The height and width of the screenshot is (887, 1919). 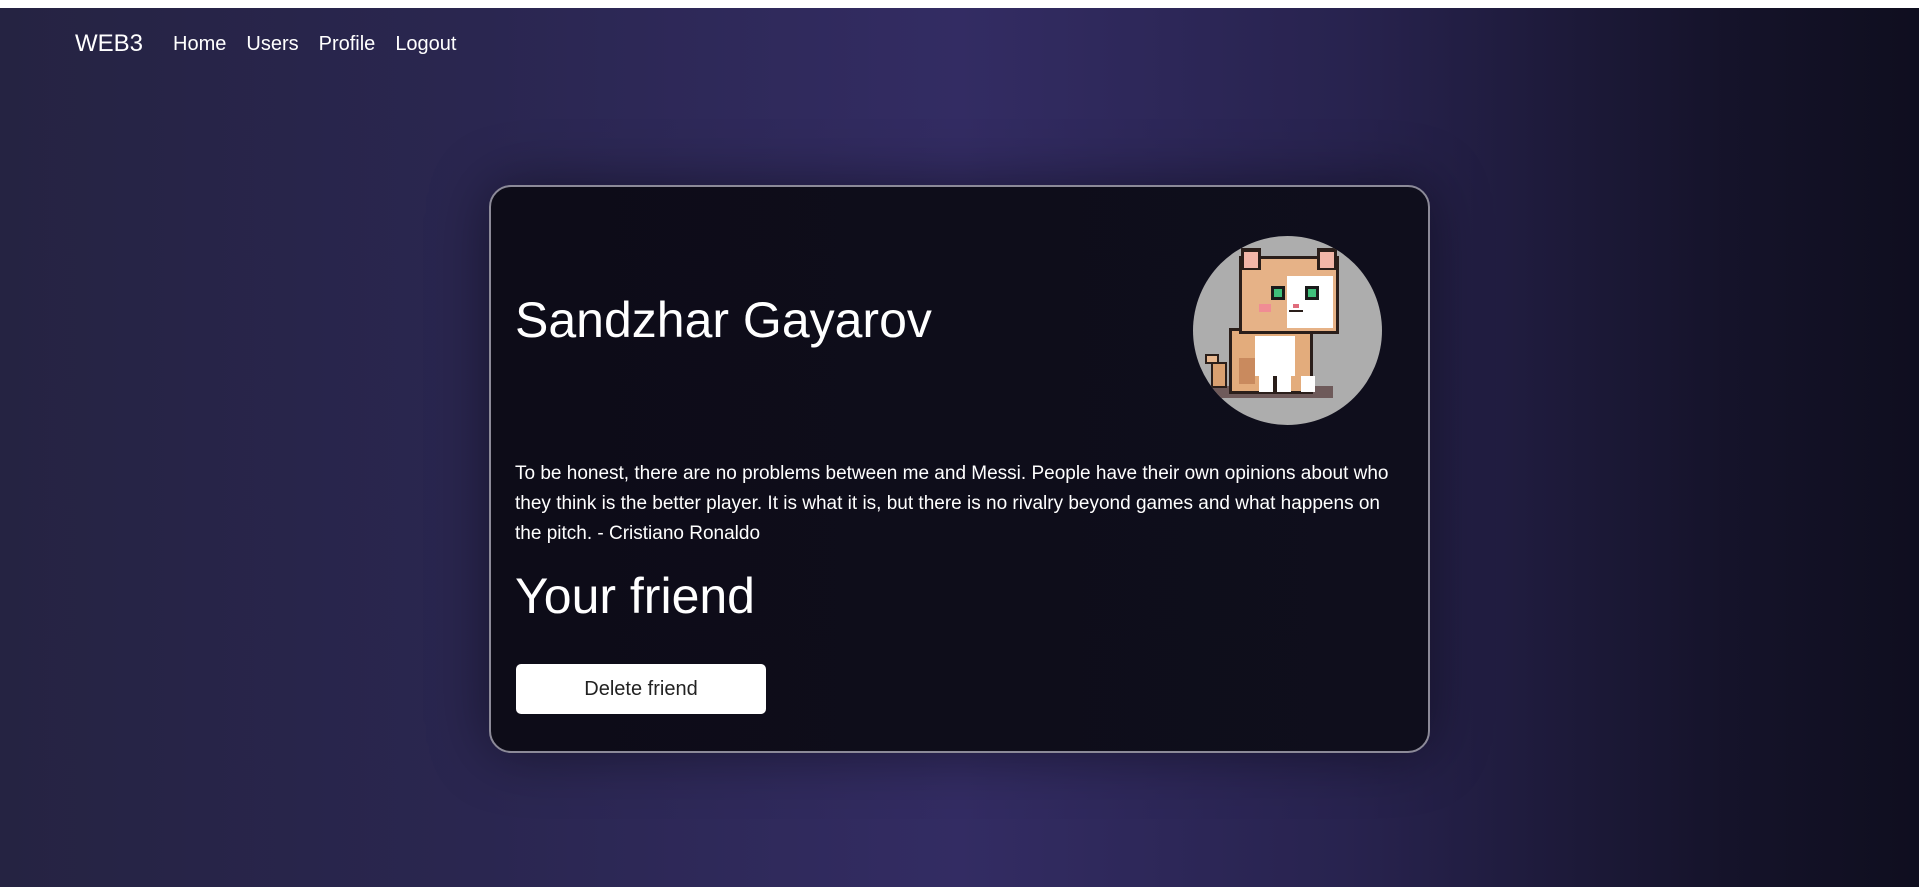 I want to click on nav-link-logout: Logout, so click(x=425, y=44).